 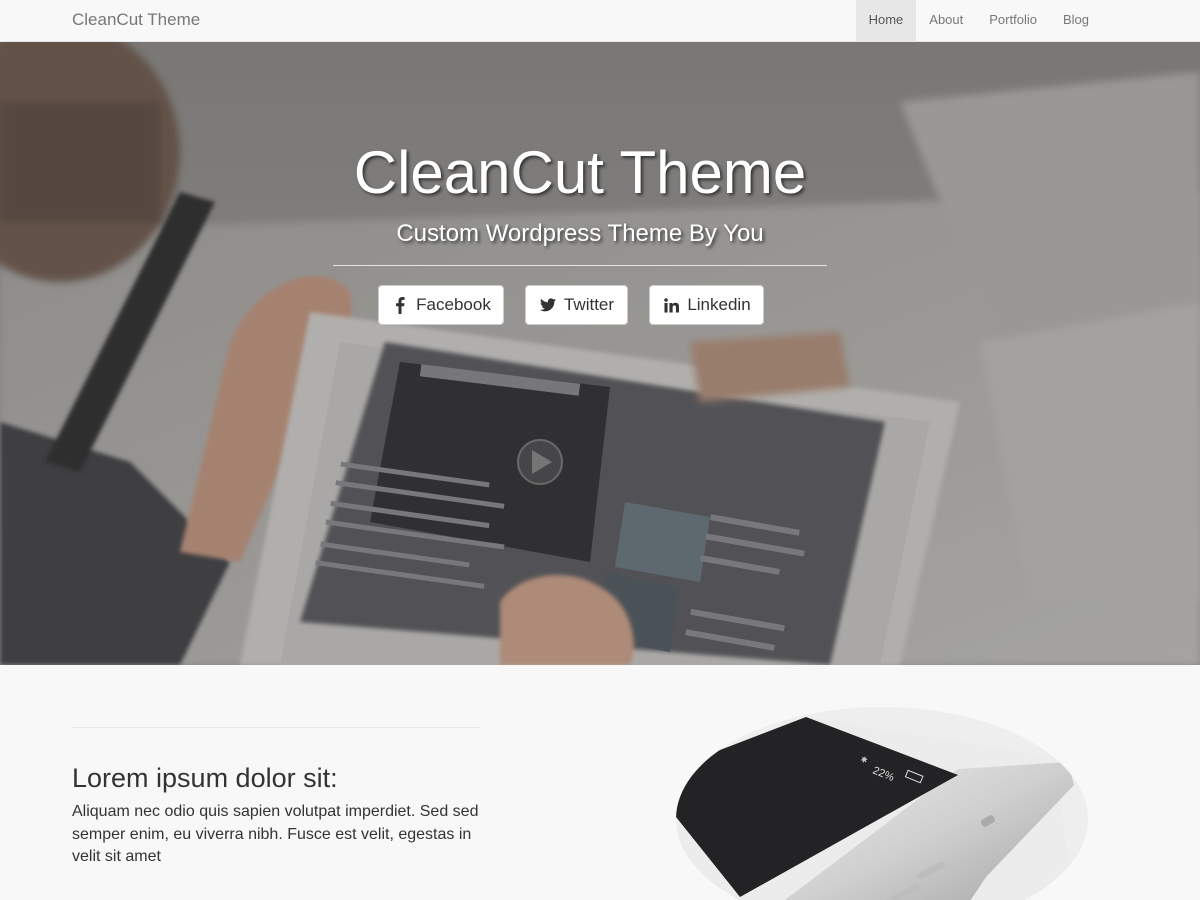 I want to click on nav-link-about: About, so click(x=946, y=21).